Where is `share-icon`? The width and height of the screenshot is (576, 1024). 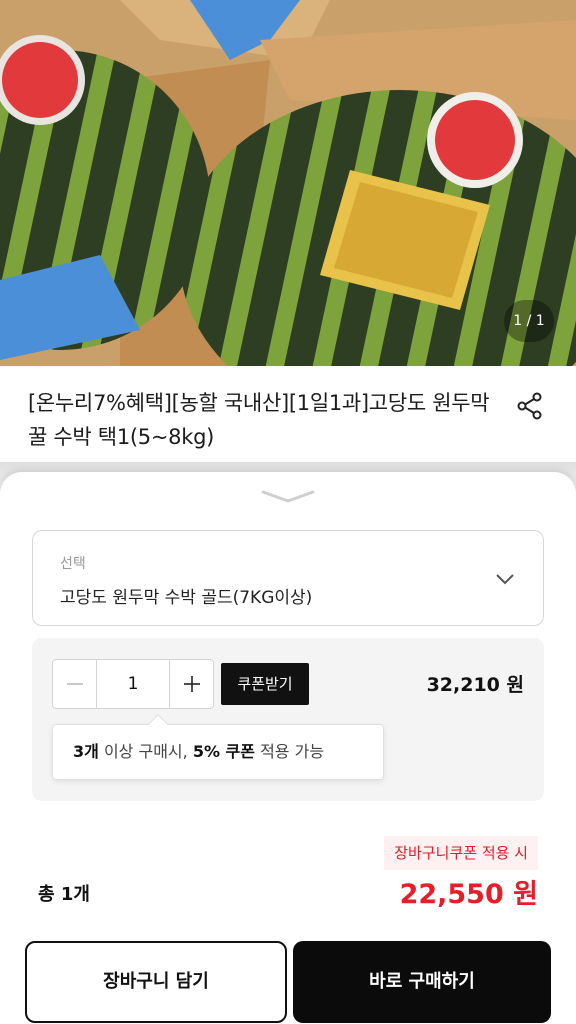 share-icon is located at coordinates (529, 406).